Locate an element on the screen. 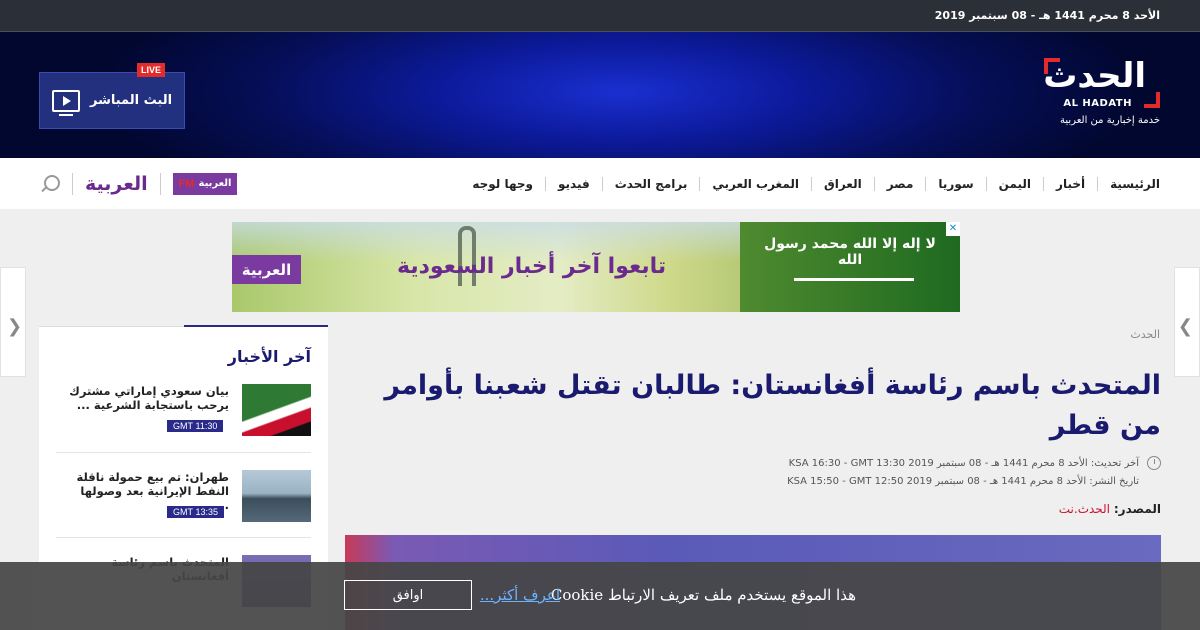 This screenshot has height=630, width=1200. fm-label: FM is located at coordinates (186, 183).